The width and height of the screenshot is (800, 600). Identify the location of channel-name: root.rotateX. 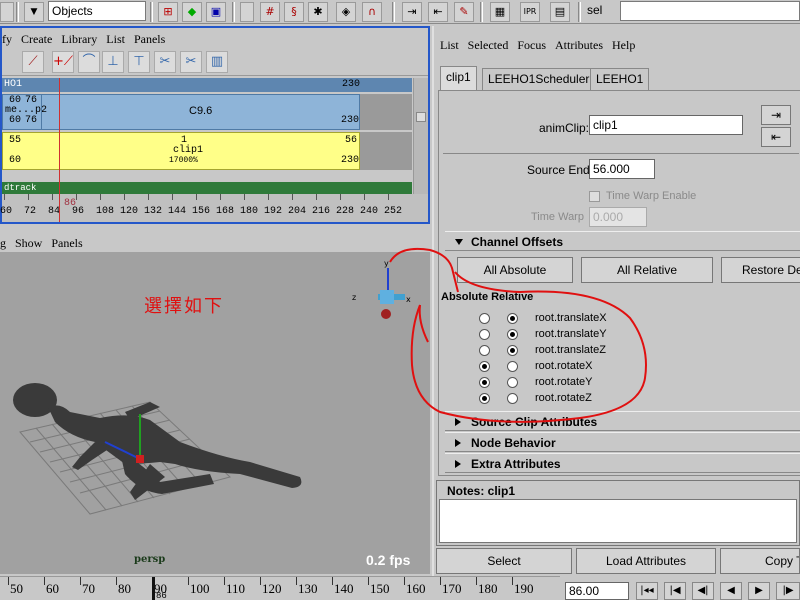
(564, 366).